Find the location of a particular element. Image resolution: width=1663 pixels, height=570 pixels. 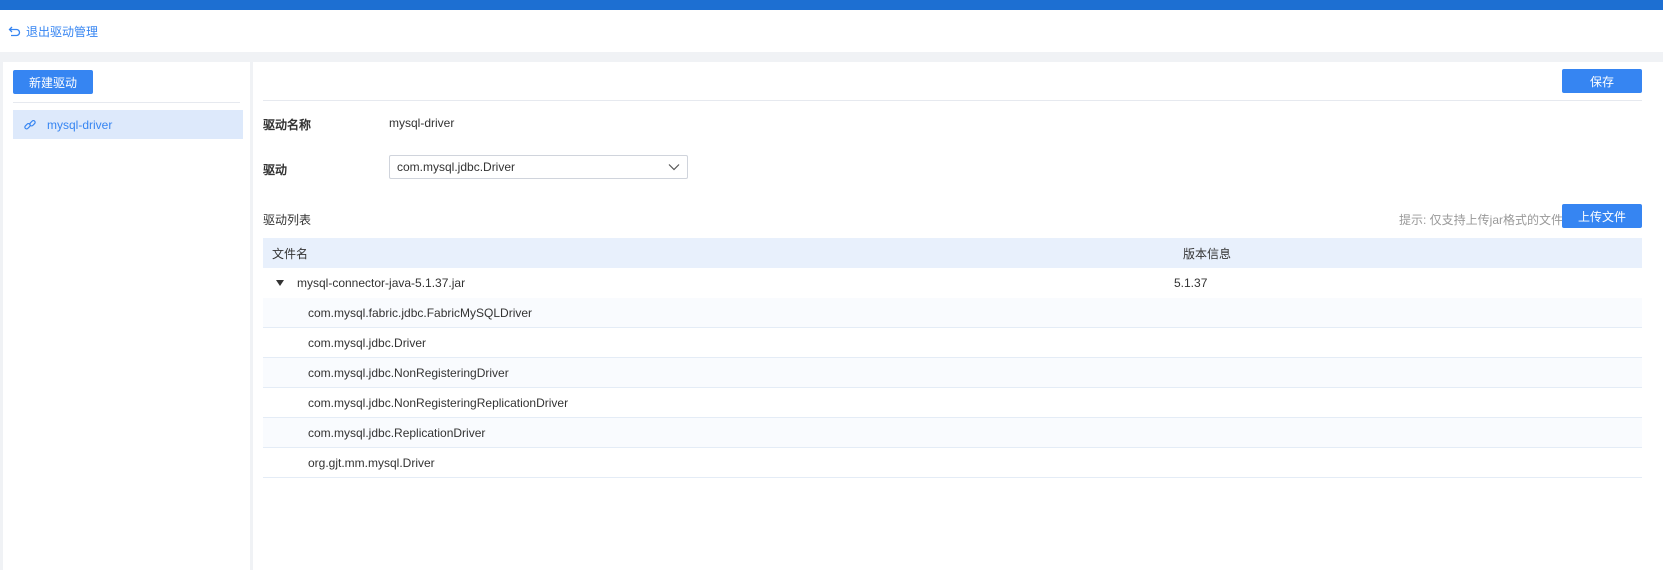

back-arrow-icon is located at coordinates (15, 31).